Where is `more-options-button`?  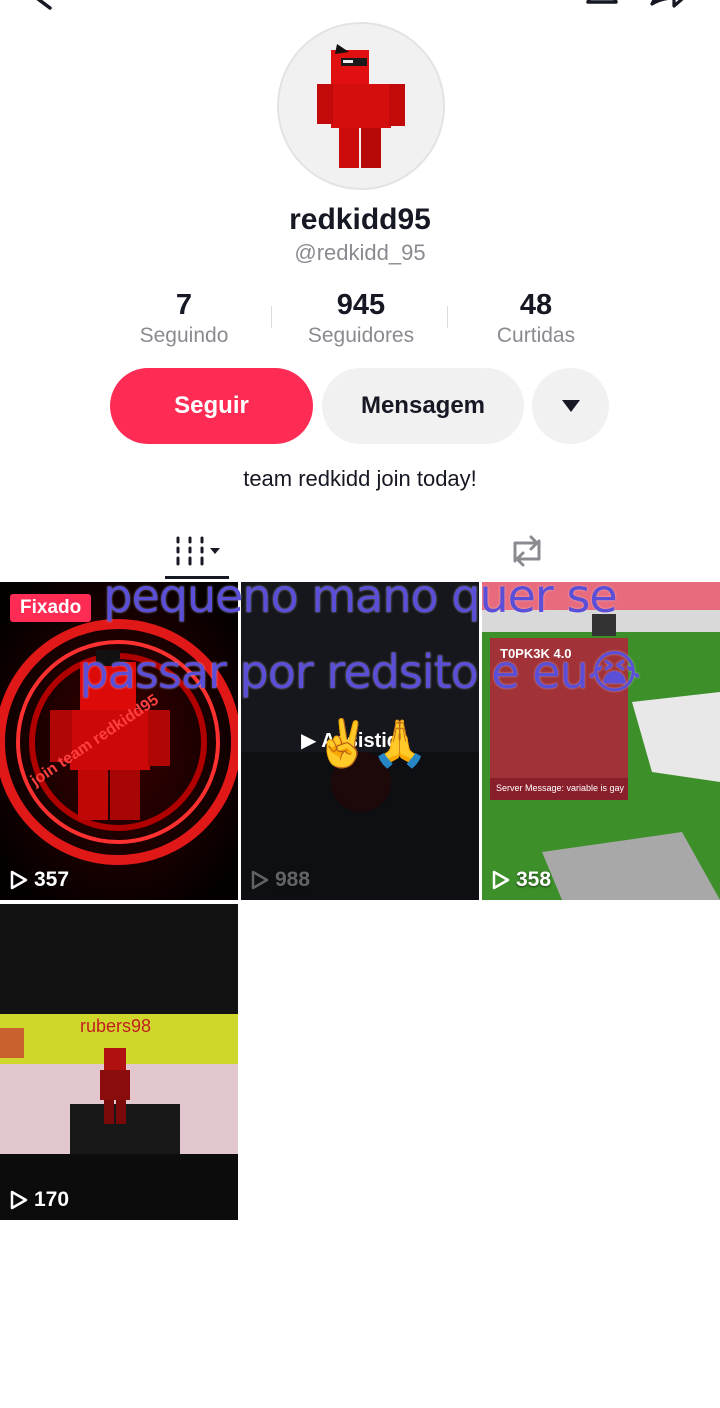
more-options-button is located at coordinates (570, 406).